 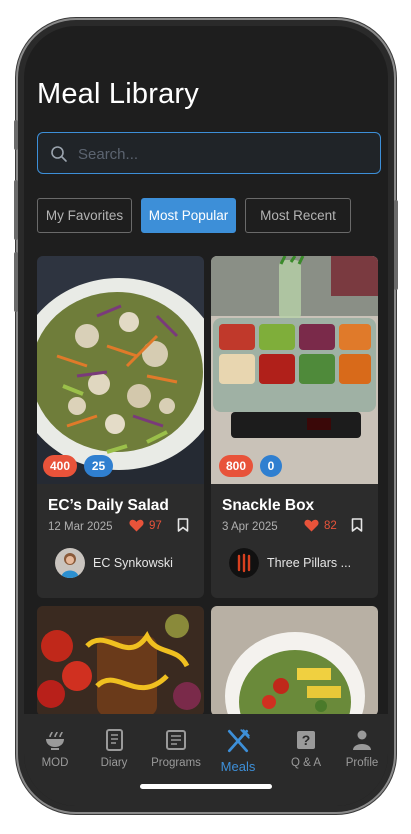 I want to click on likes-count: 97, so click(x=155, y=525).